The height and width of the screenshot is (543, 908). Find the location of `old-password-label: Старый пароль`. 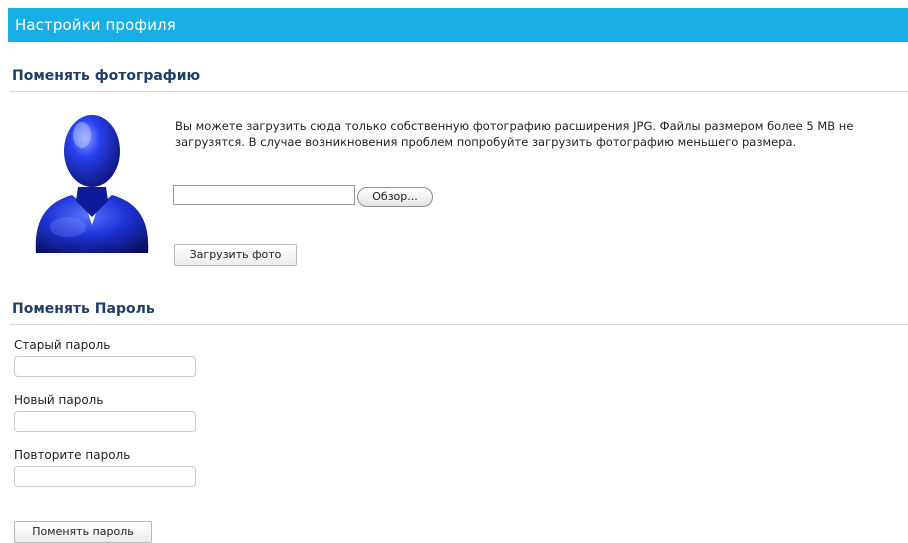

old-password-label: Старый пароль is located at coordinates (62, 345).